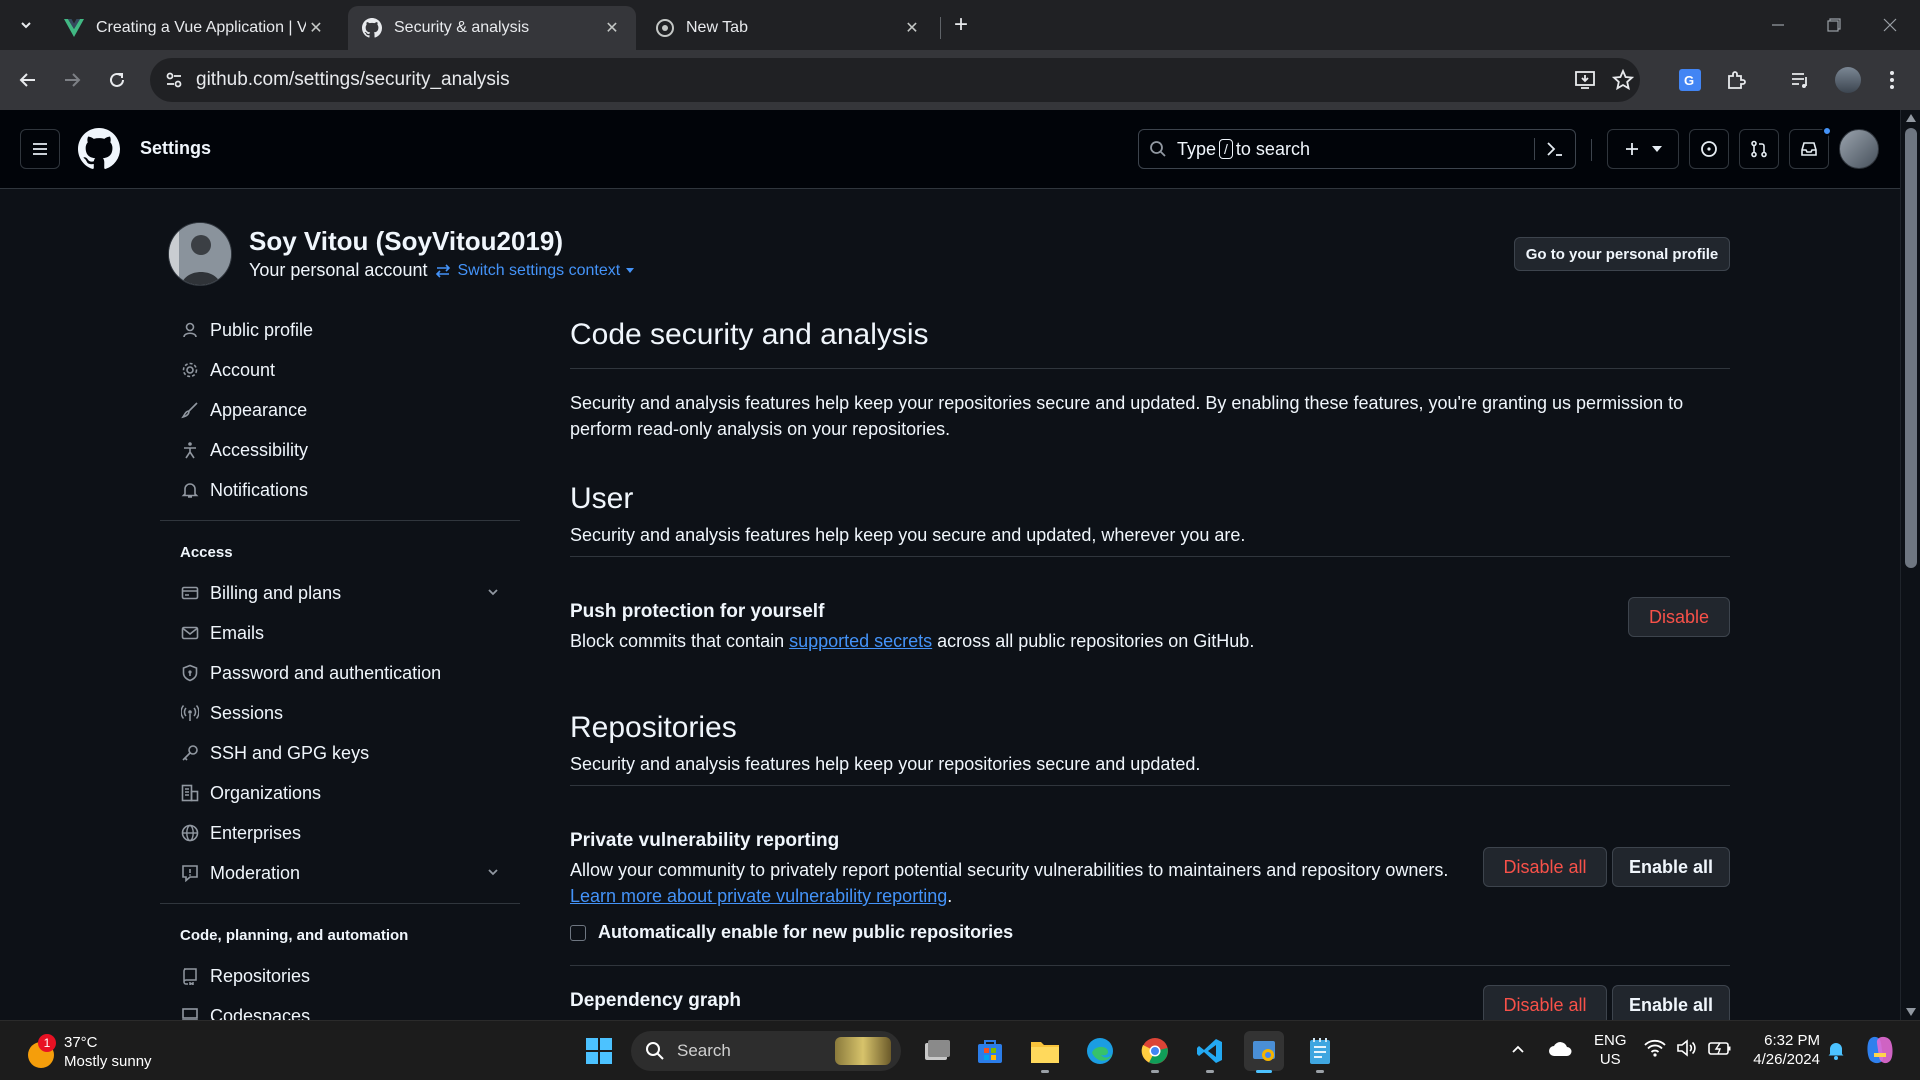 The width and height of the screenshot is (1920, 1080). What do you see at coordinates (1690, 80) in the screenshot?
I see `google-translate-button: G` at bounding box center [1690, 80].